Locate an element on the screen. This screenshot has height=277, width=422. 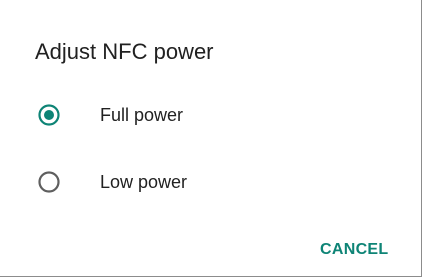
option-full-power-label: Full power is located at coordinates (142, 115).